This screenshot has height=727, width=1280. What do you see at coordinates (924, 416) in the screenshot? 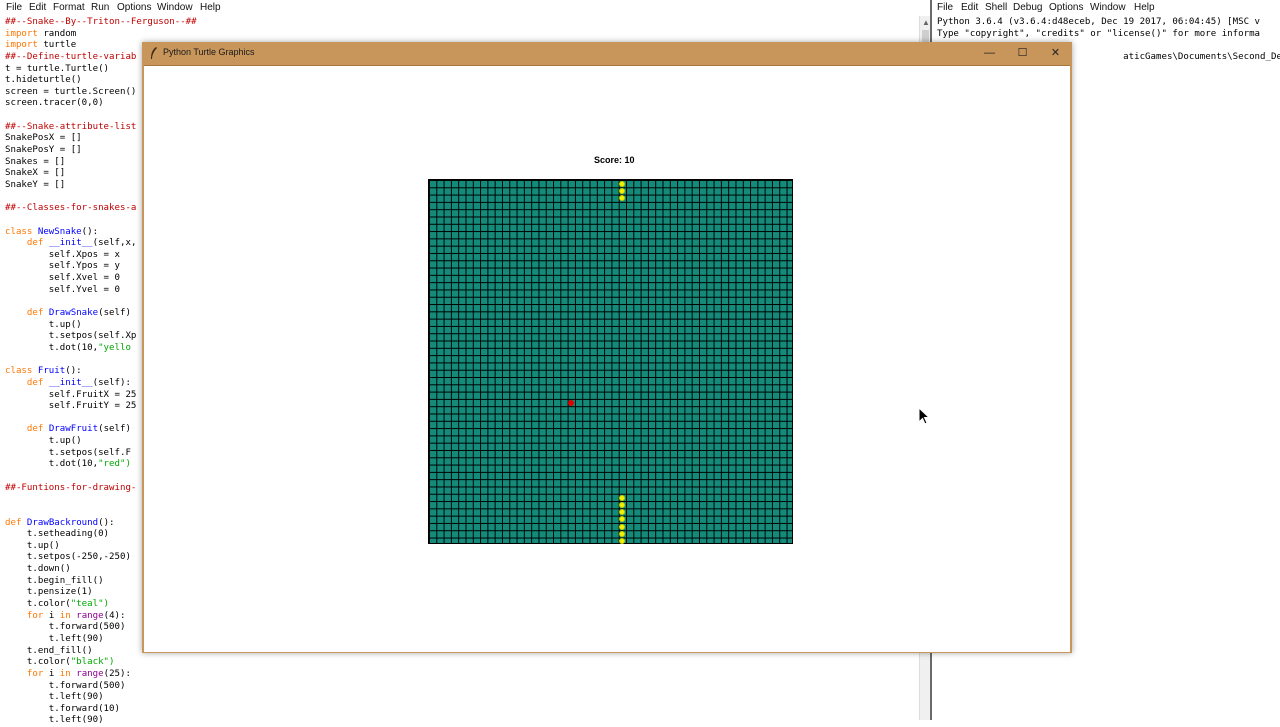
I see `mouse-pointer-icon` at bounding box center [924, 416].